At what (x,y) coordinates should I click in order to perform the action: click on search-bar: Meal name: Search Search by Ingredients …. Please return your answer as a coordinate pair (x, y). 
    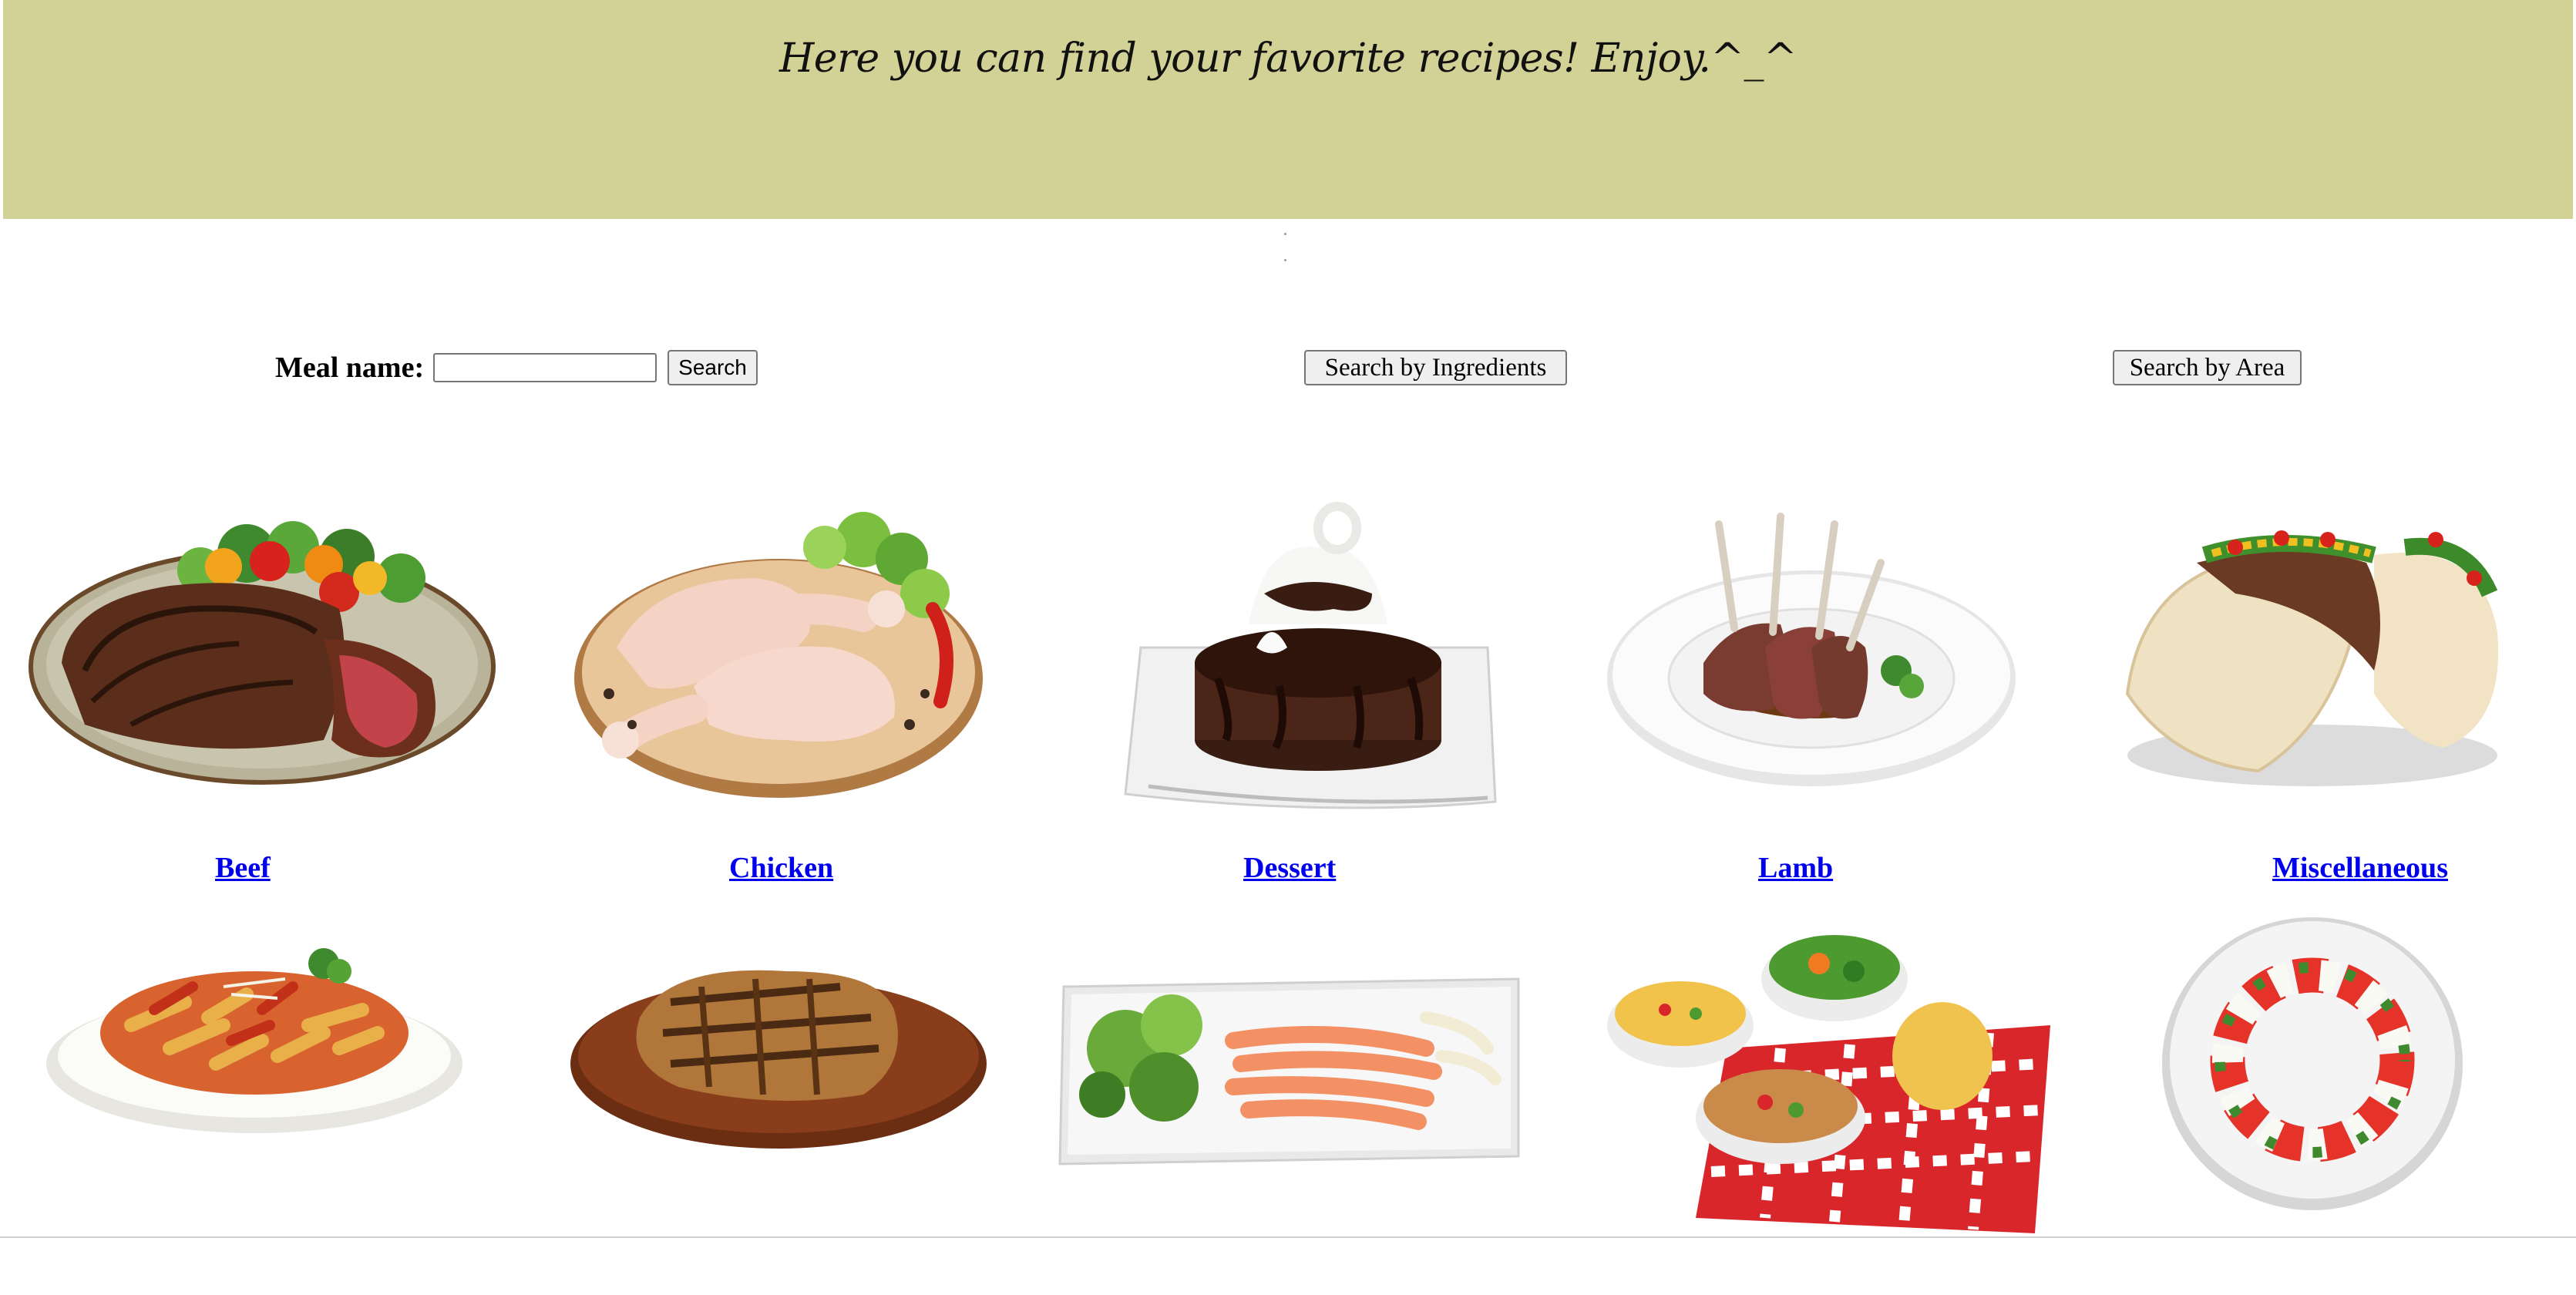
    Looking at the image, I should click on (1288, 368).